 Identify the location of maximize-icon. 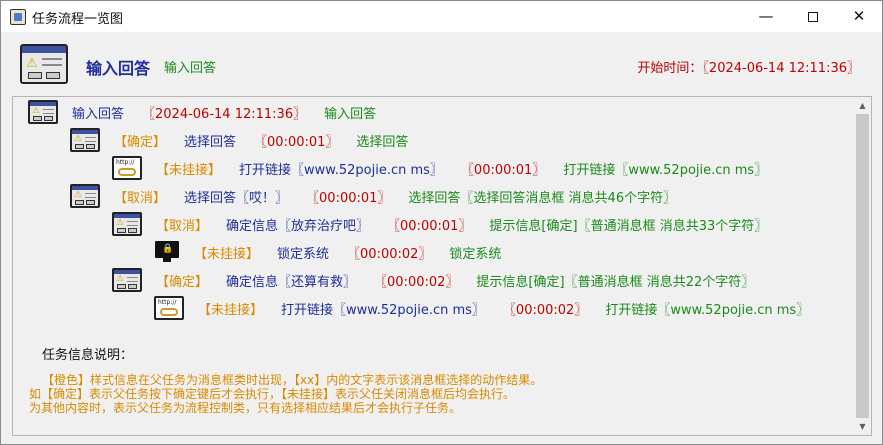
(813, 16).